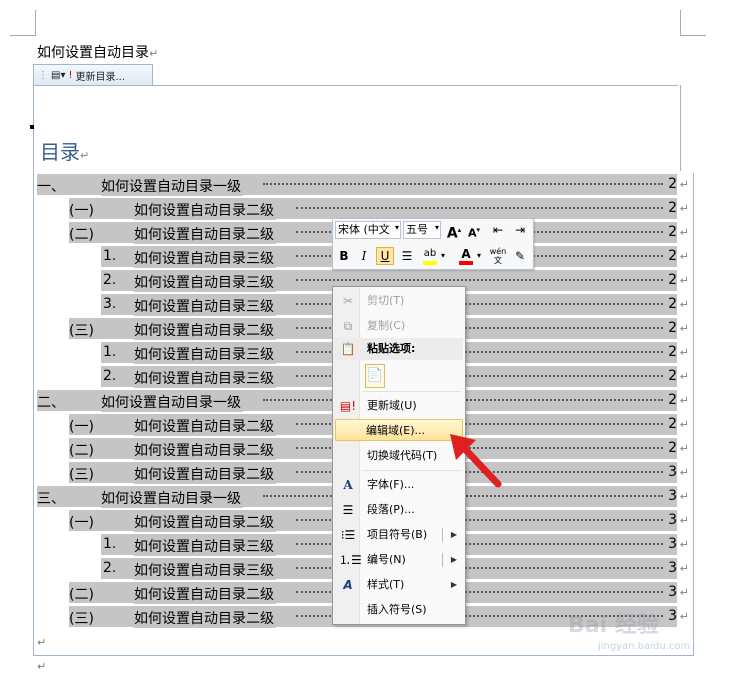 The height and width of the screenshot is (679, 749). Describe the element at coordinates (399, 535) in the screenshot. I see `menu-item-bullets: ⁝☰ 项目符号(B) ▶` at that location.